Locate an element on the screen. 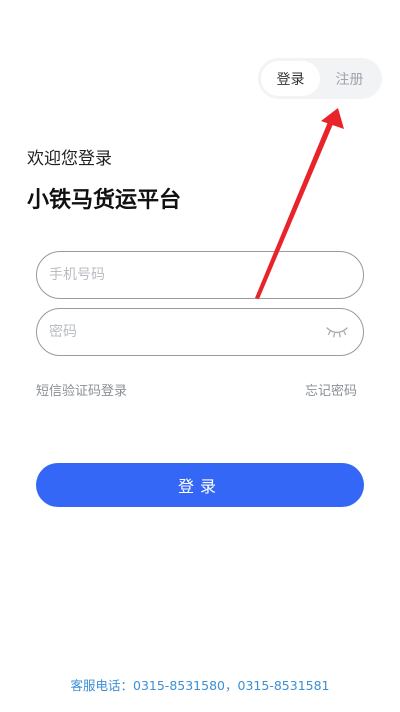 Image resolution: width=400 pixels, height=712 pixels. sms-login-link: 短信验证码登录 is located at coordinates (81, 389).